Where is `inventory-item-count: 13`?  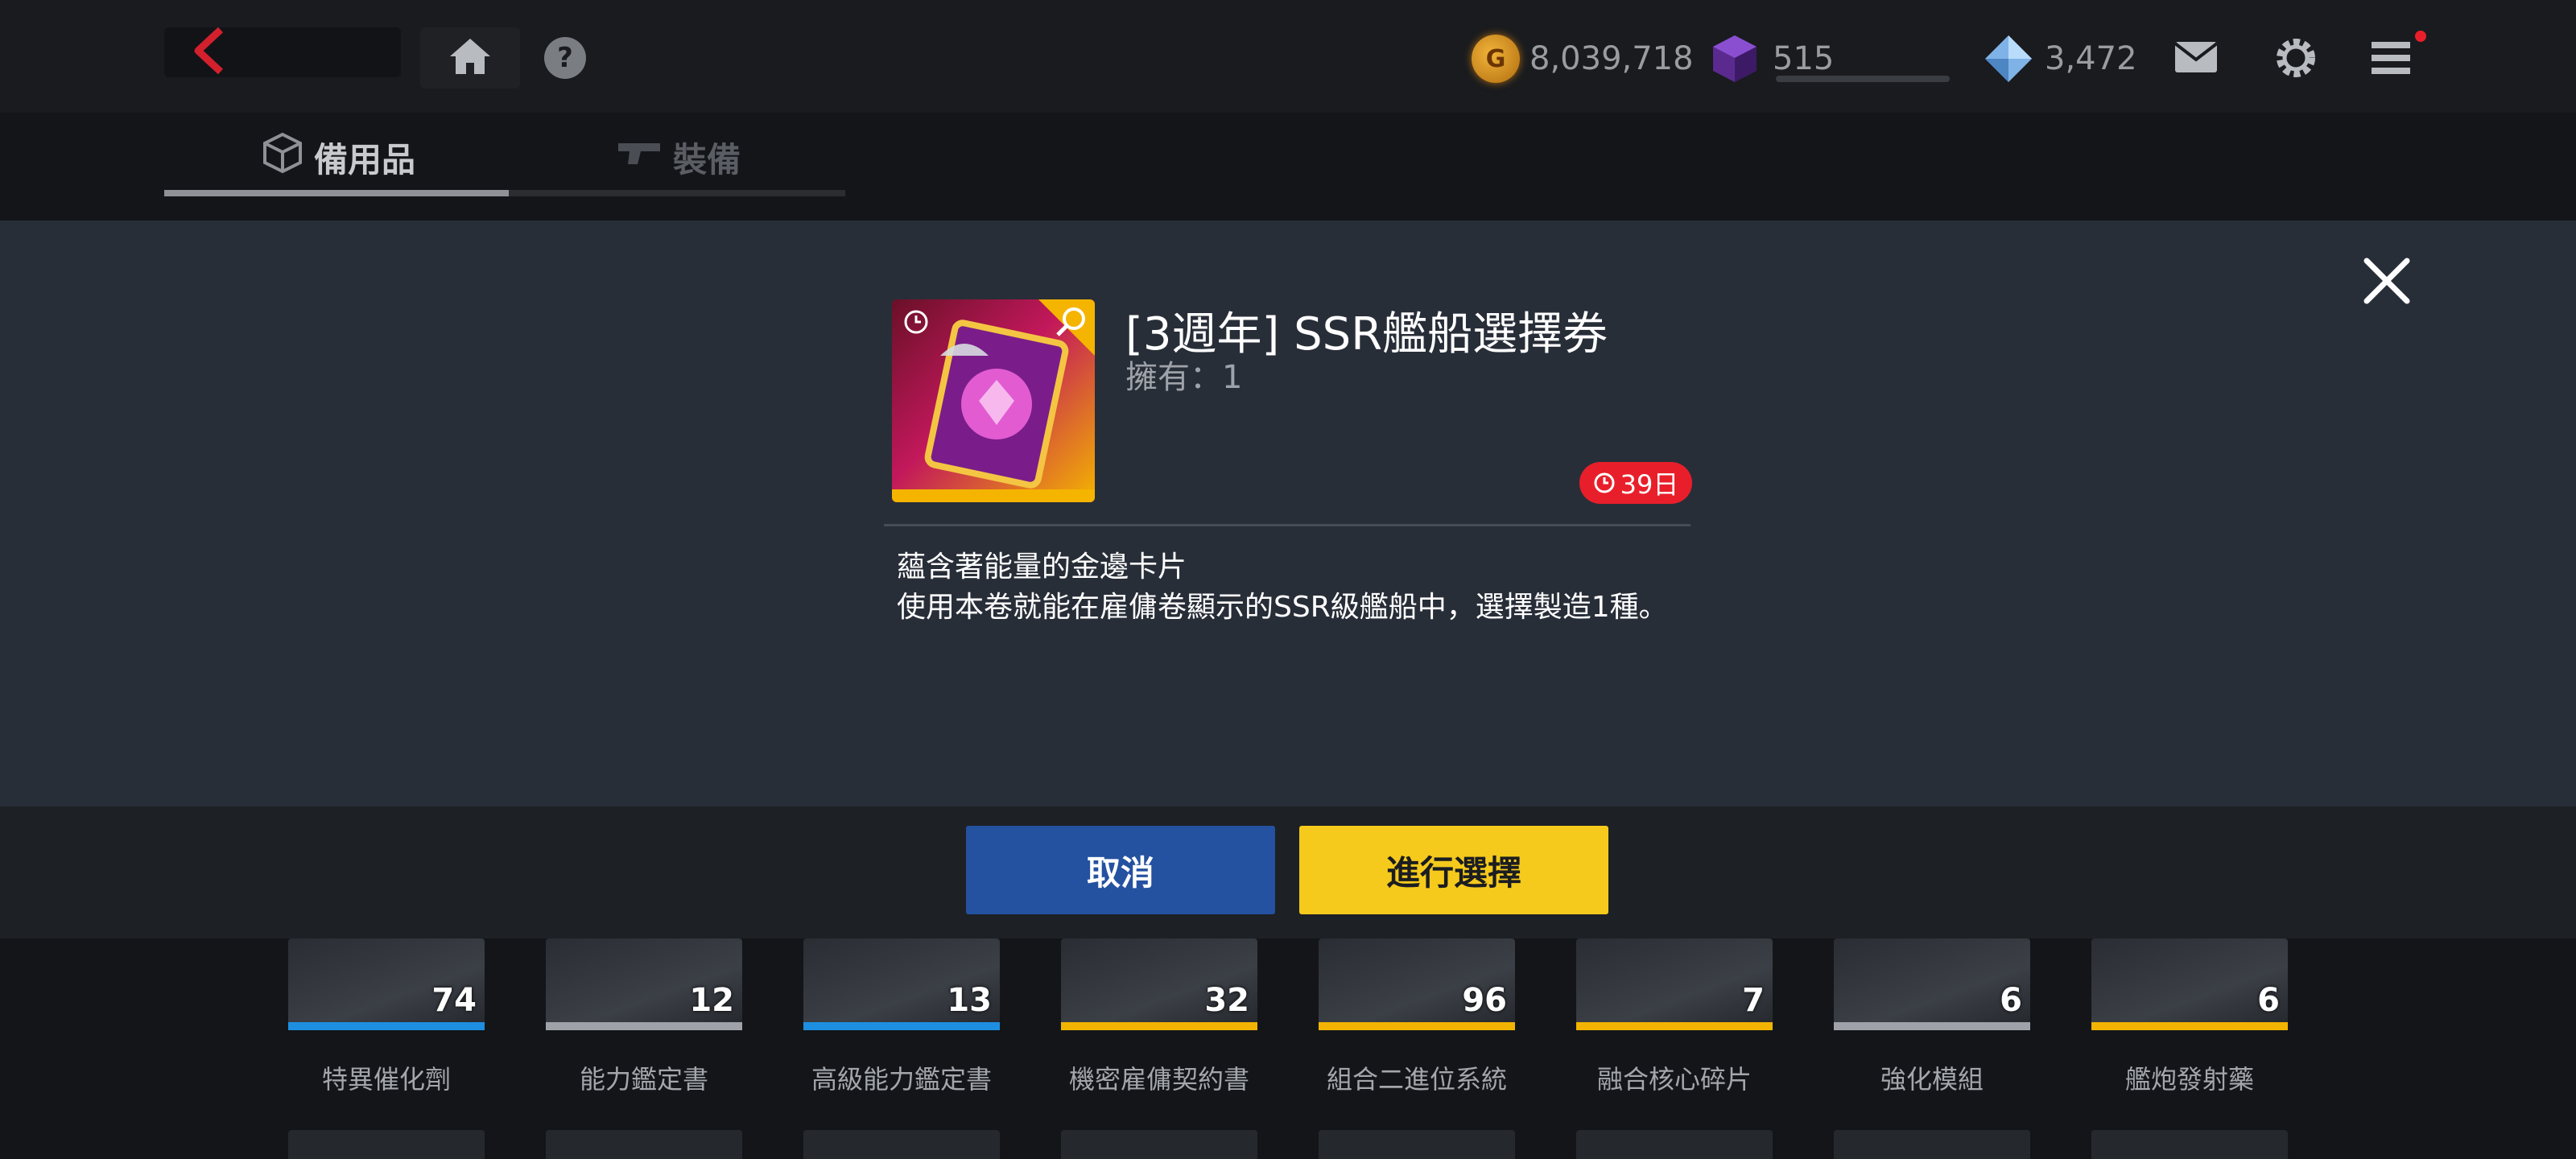
inventory-item-count: 13 is located at coordinates (969, 1001).